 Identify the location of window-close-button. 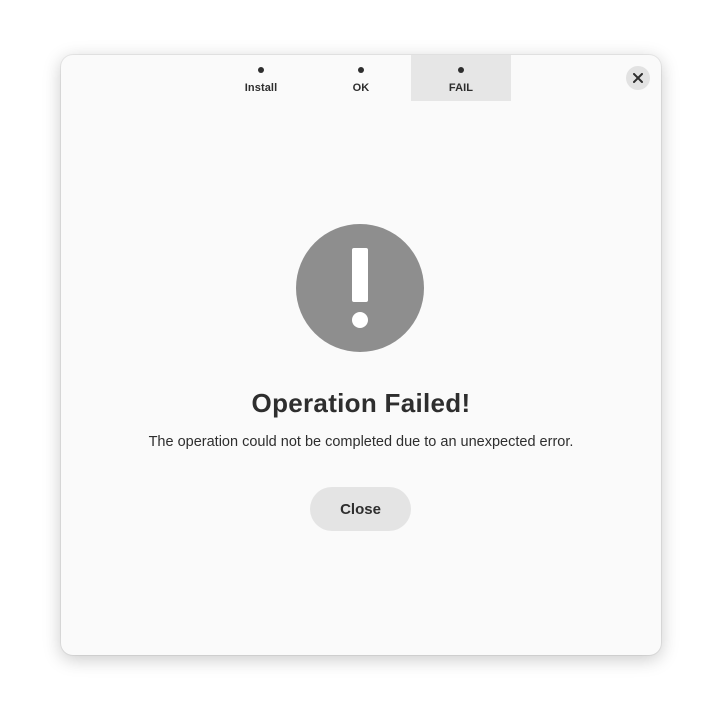
(638, 78).